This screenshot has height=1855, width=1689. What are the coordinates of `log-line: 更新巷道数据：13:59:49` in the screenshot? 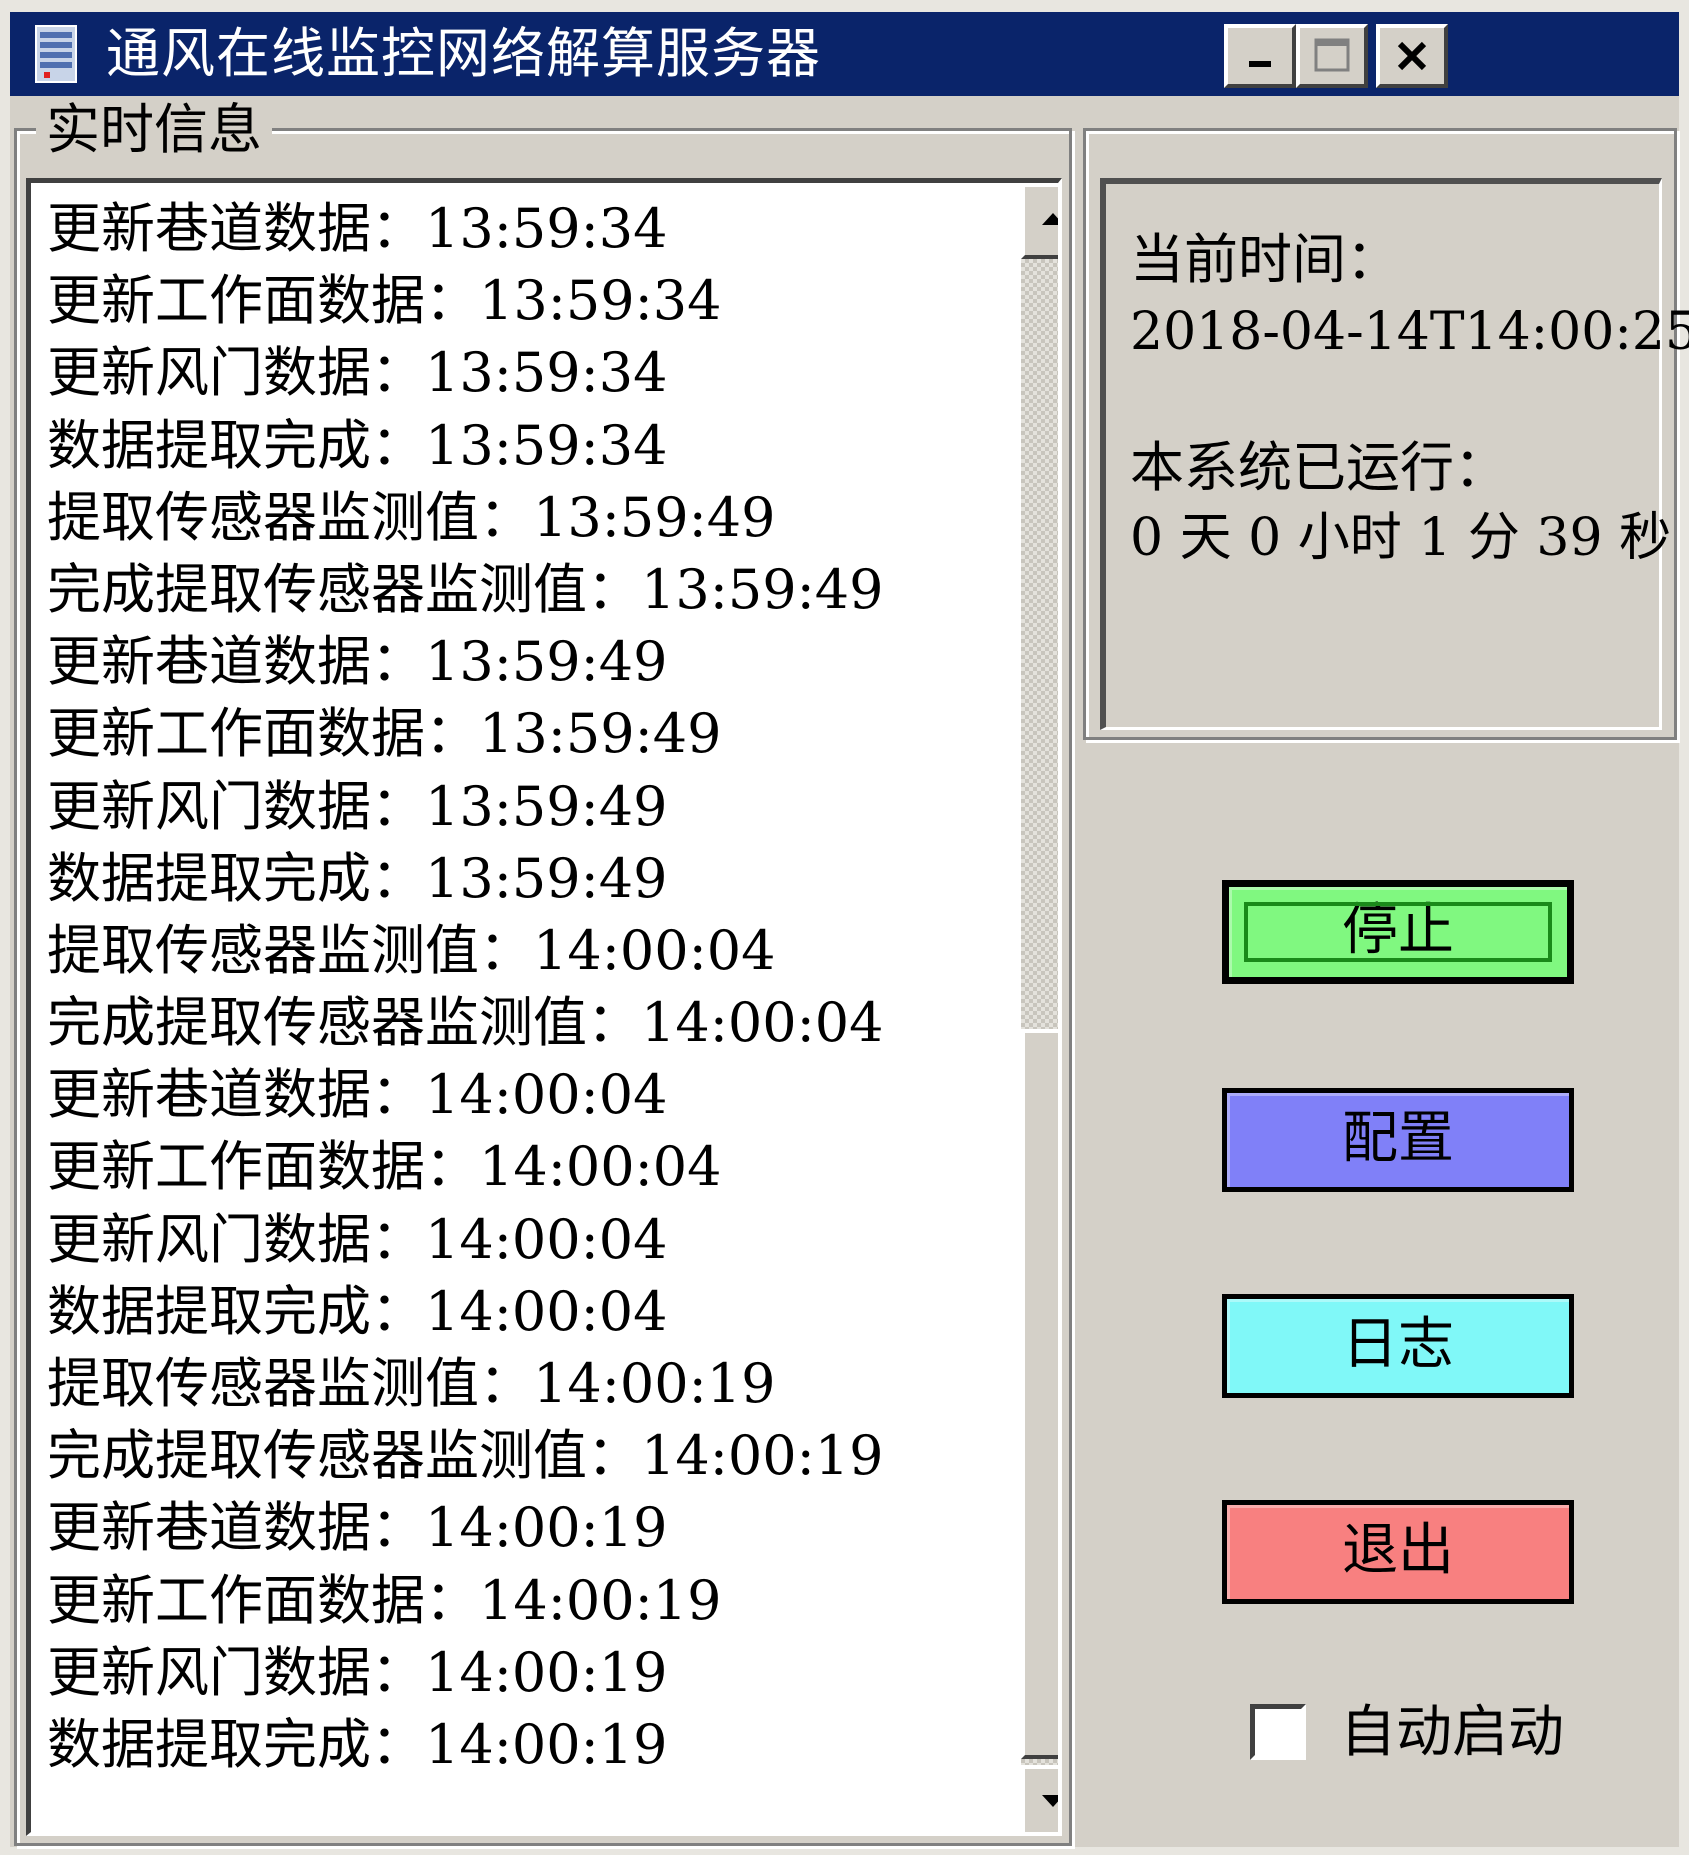 It's located at (357, 662).